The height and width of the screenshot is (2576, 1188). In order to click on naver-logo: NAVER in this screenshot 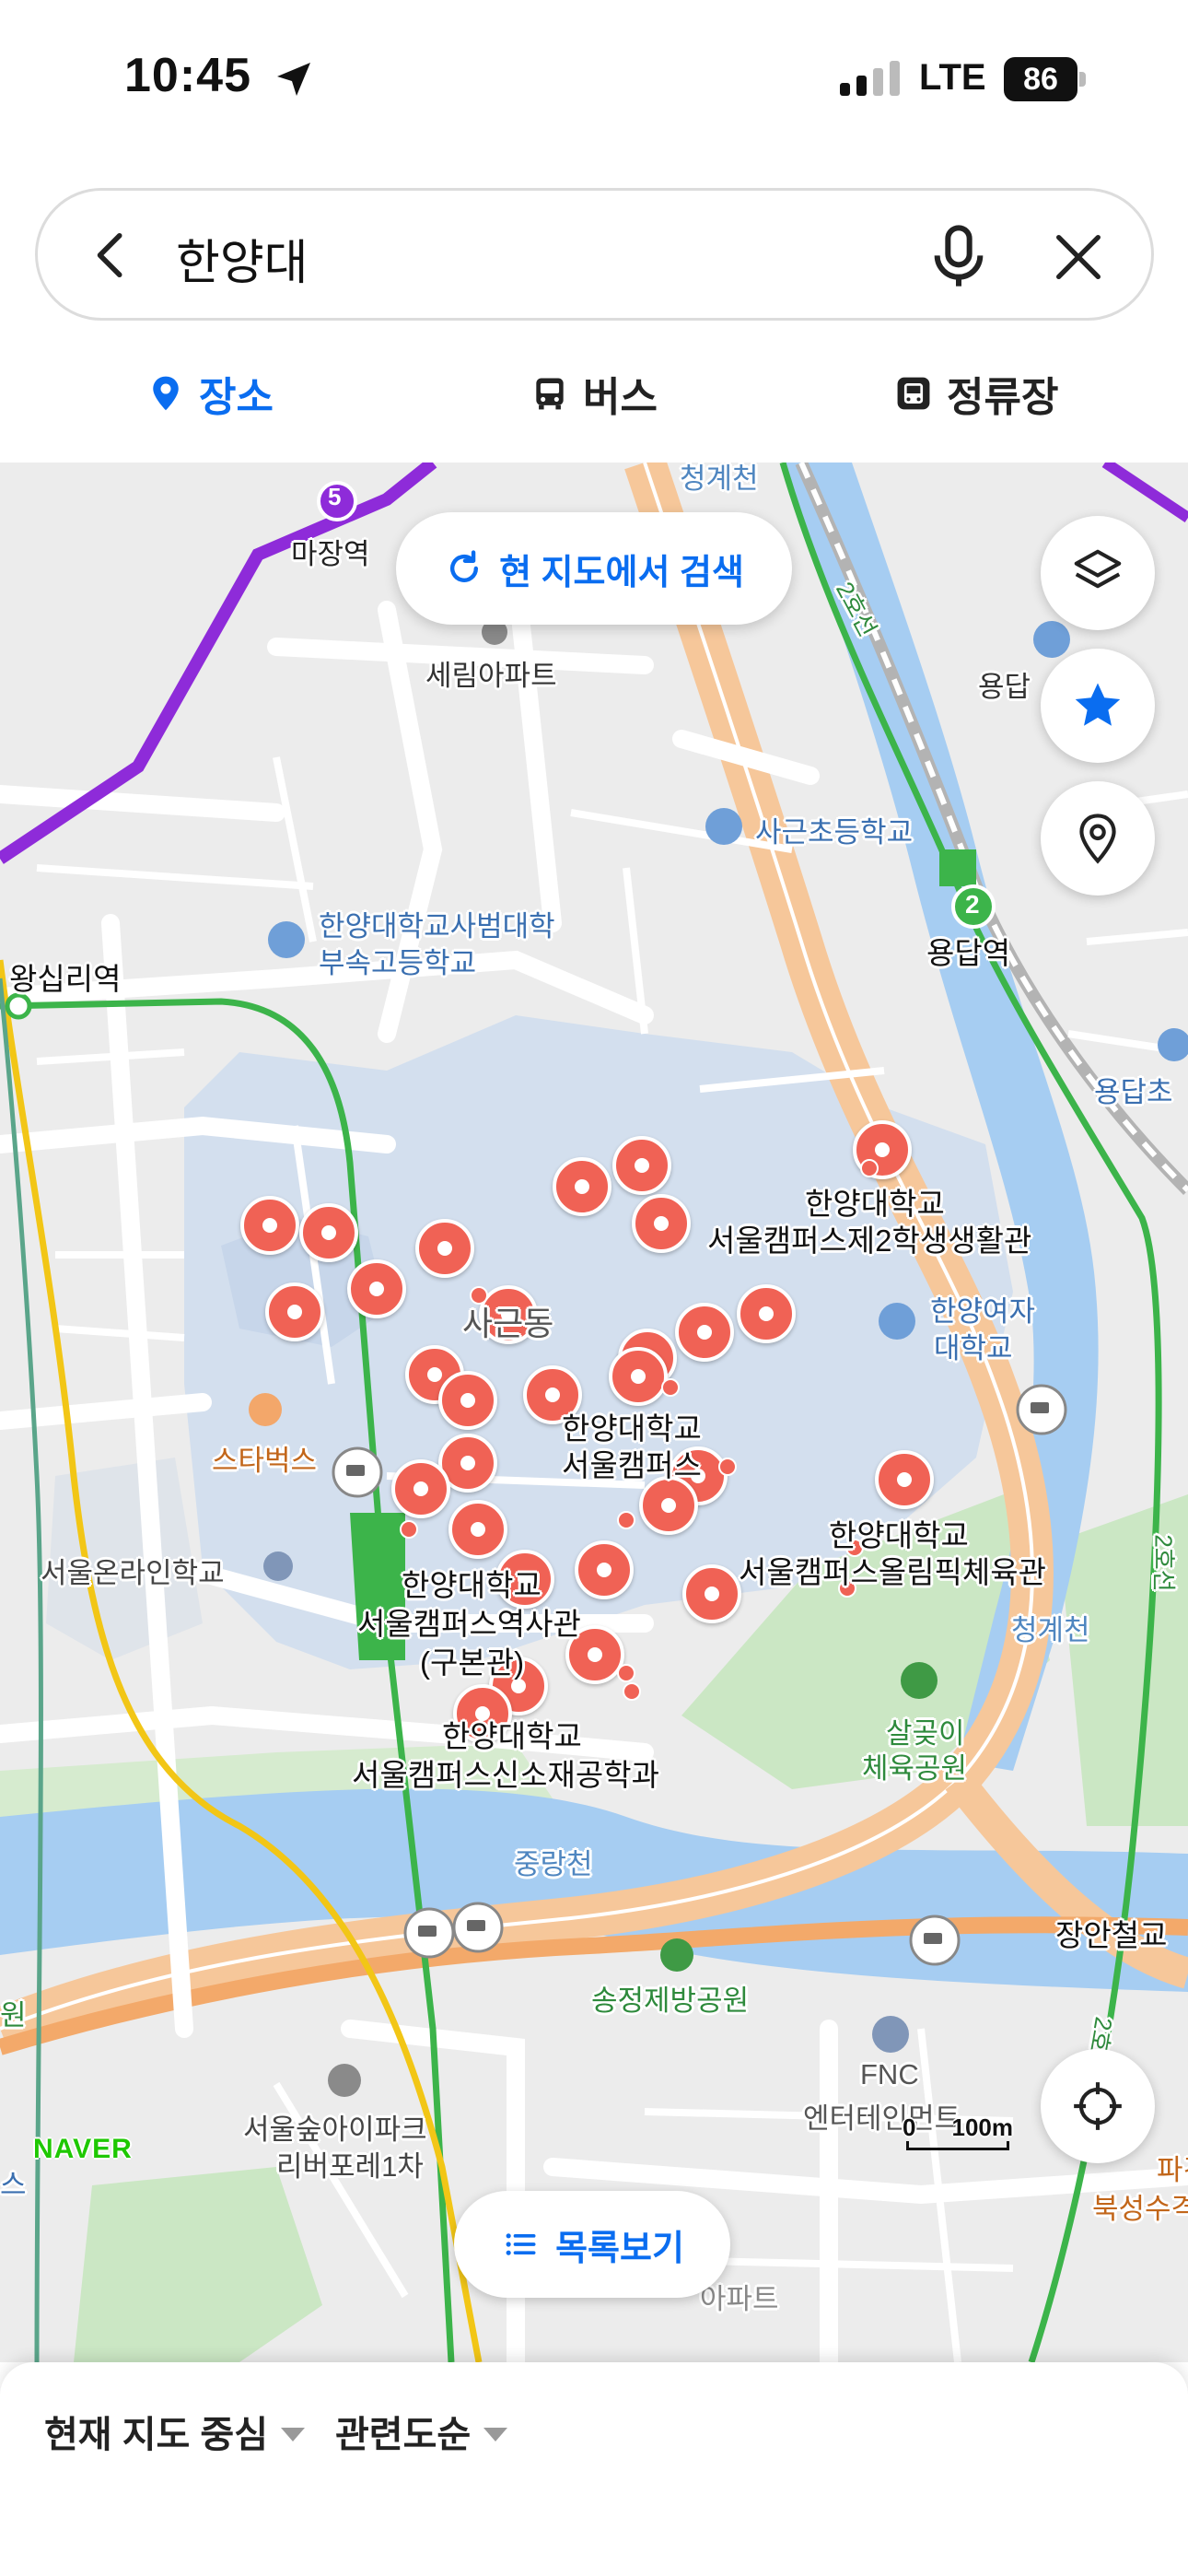, I will do `click(83, 2149)`.